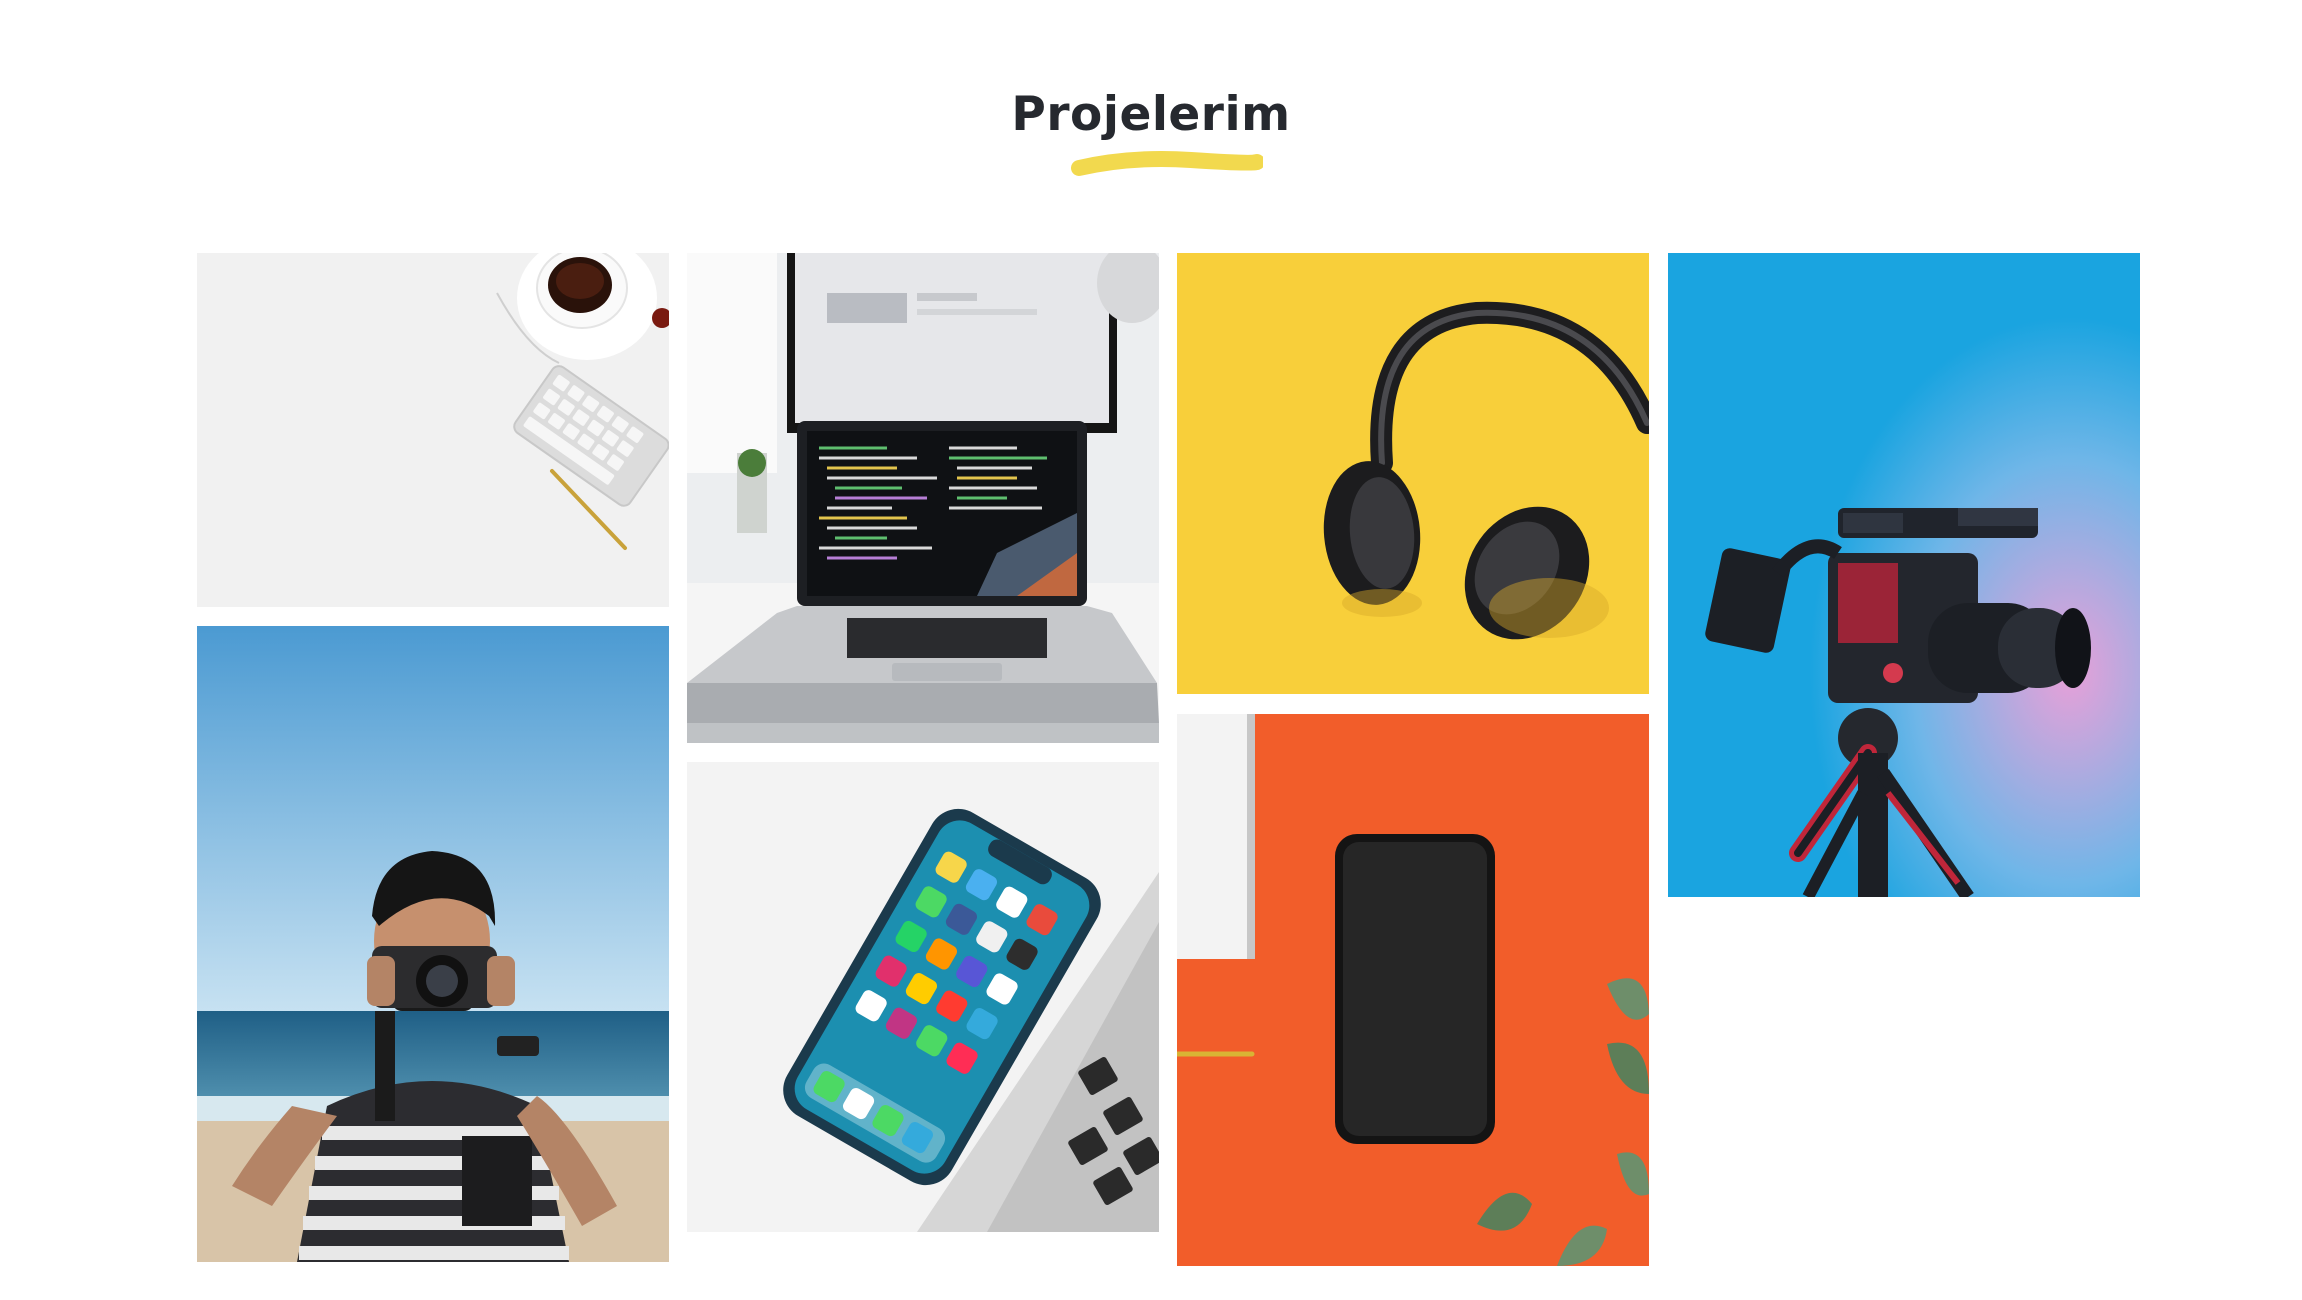 This screenshot has width=2302, height=1300. I want to click on black-phone-image, so click(1413, 990).